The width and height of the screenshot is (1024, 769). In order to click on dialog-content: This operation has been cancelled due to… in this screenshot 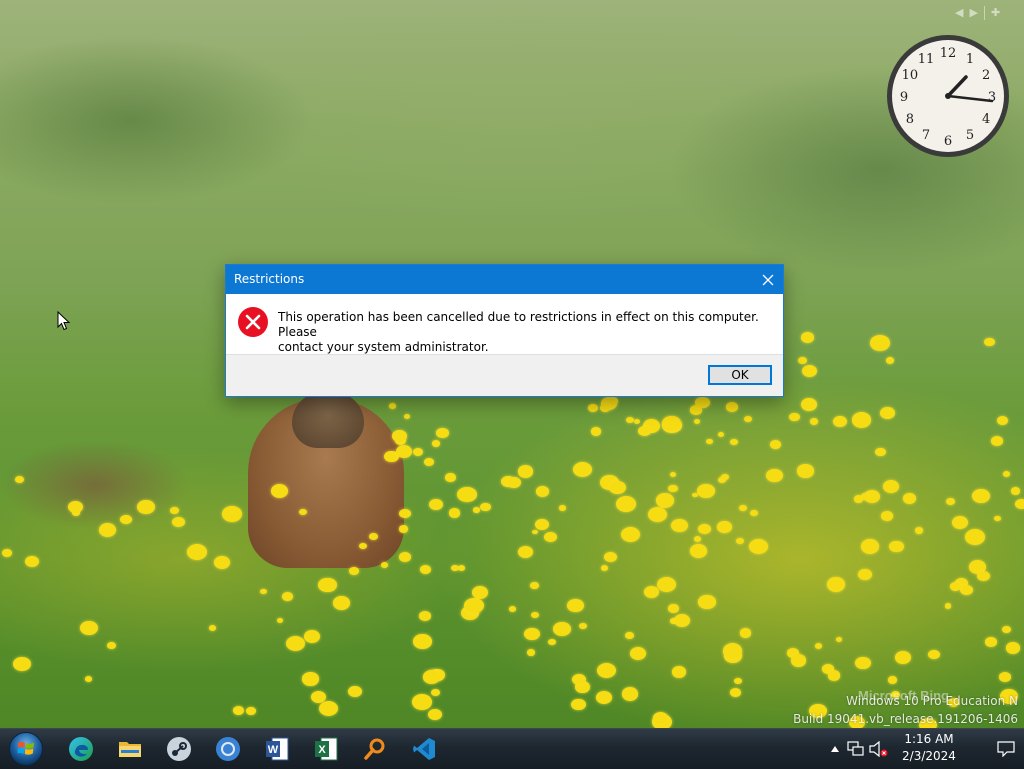, I will do `click(504, 324)`.